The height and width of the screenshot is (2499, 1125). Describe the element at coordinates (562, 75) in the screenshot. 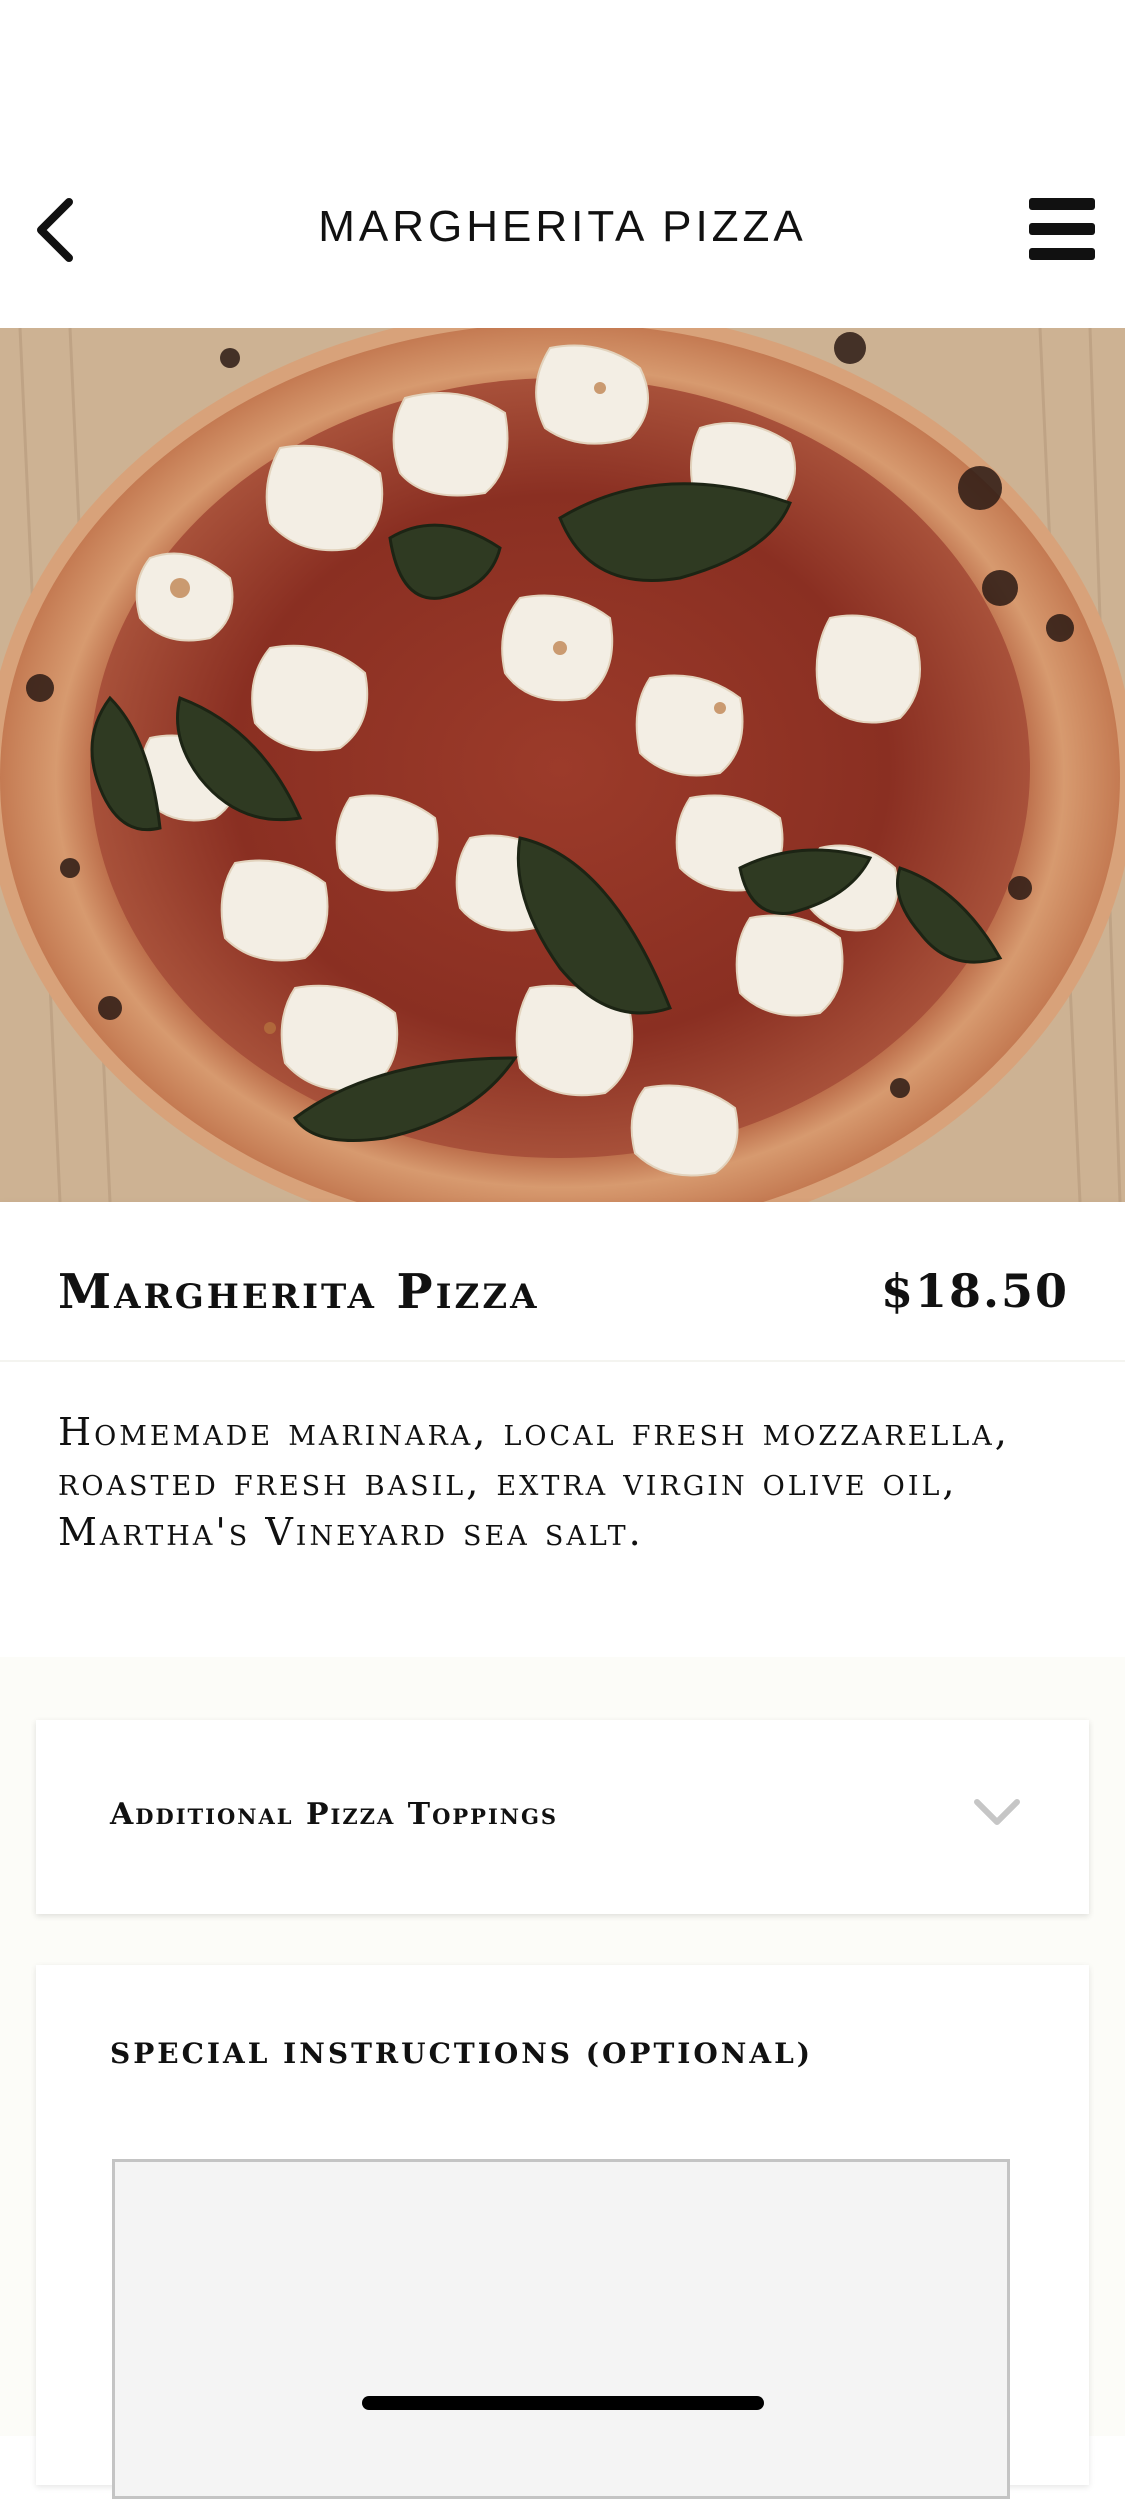

I see `status-bar-area` at that location.